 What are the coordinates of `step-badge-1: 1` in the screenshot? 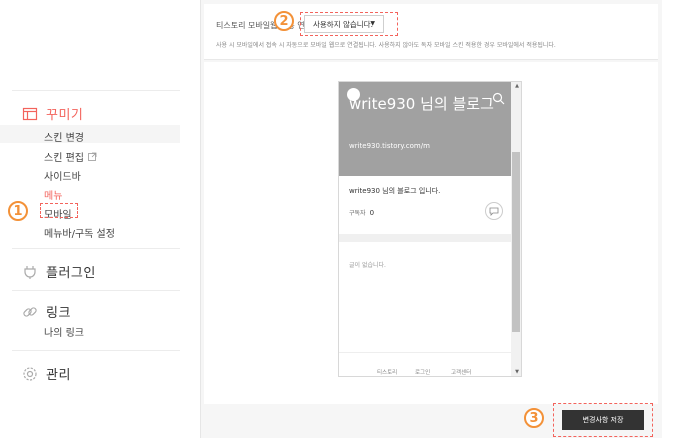 It's located at (18, 211).